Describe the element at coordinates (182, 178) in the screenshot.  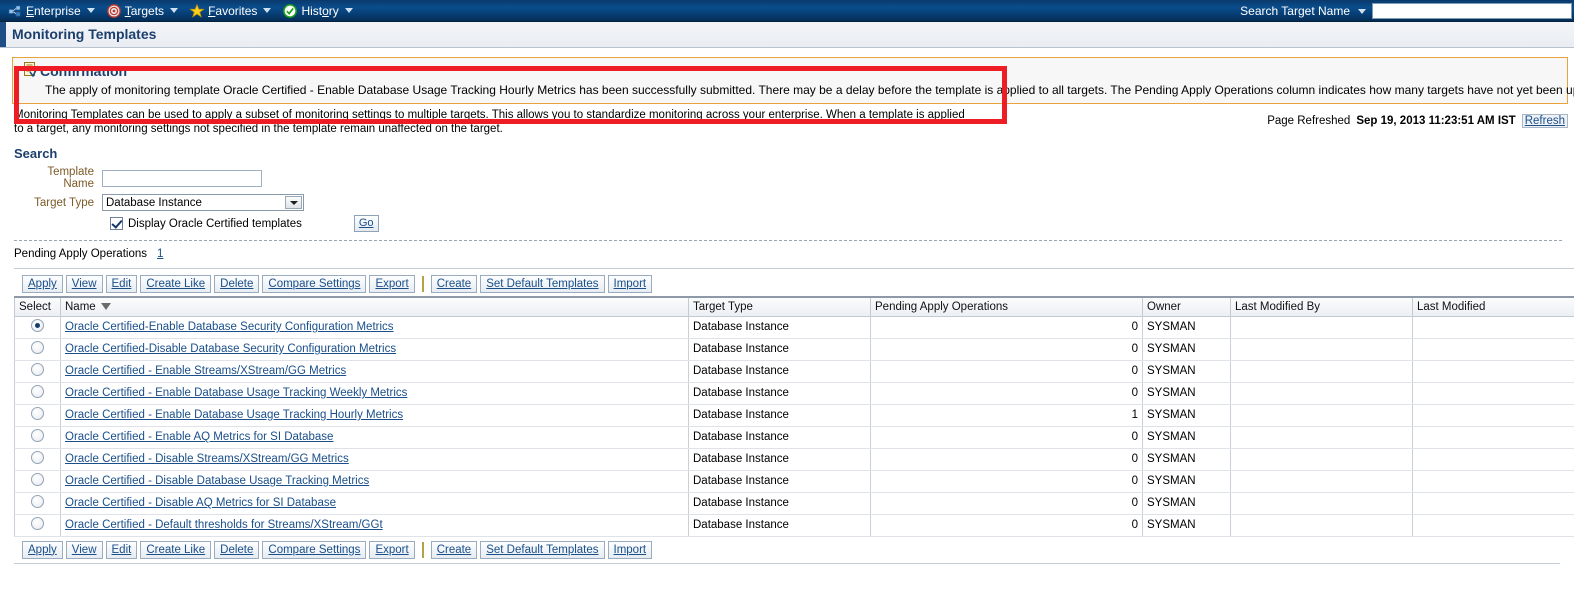
I see `template-name-input` at that location.